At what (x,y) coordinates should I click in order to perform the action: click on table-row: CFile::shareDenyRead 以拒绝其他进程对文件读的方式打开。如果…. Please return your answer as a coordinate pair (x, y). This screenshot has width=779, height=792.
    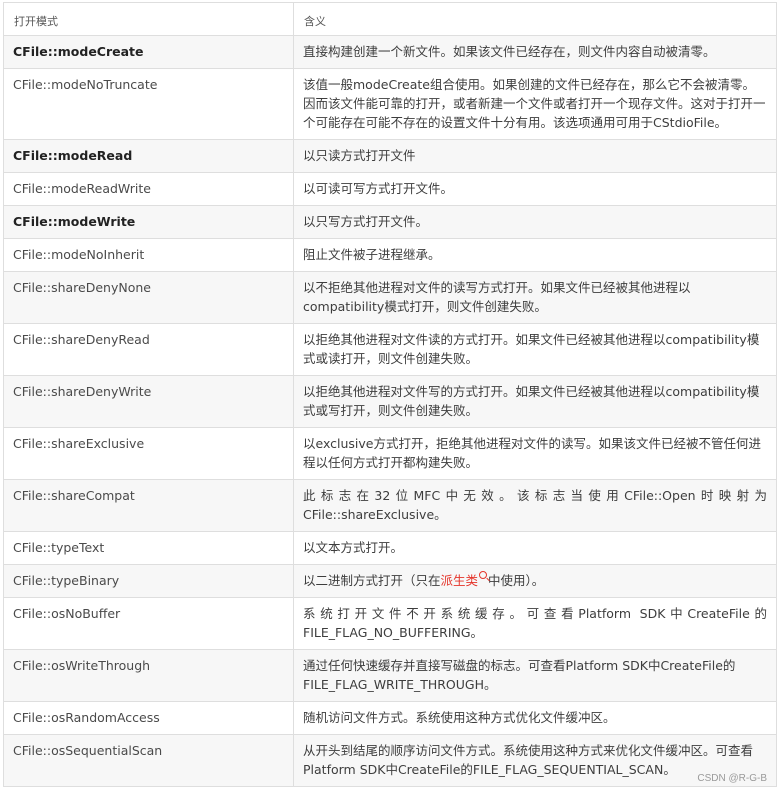
    Looking at the image, I should click on (390, 349).